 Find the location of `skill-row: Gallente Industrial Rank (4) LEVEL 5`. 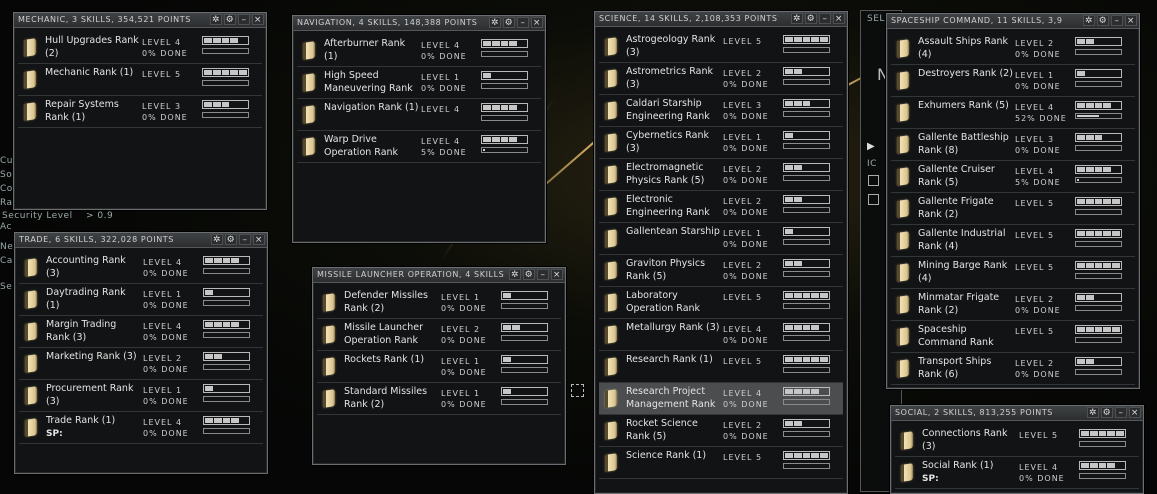

skill-row: Gallente Industrial Rank (4) LEVEL 5 is located at coordinates (1013, 241).